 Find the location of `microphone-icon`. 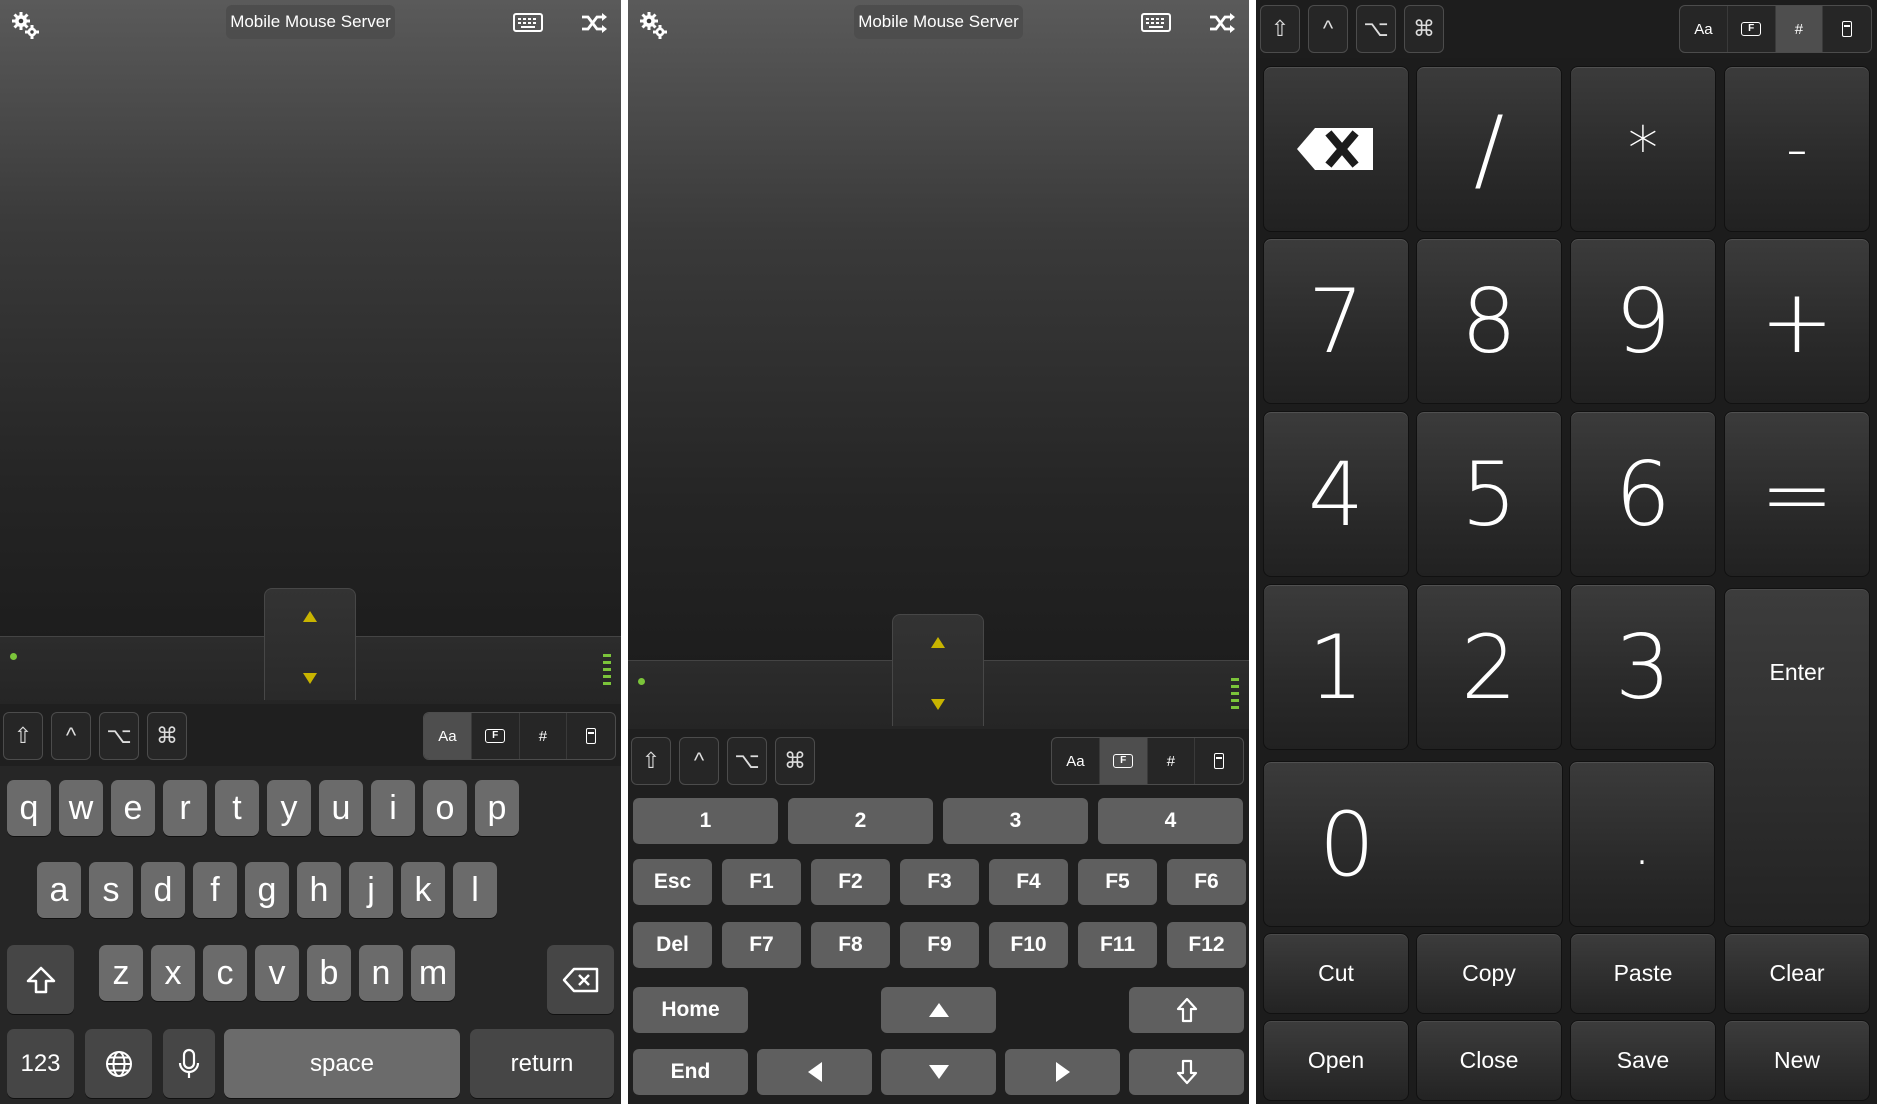

microphone-icon is located at coordinates (189, 1063).